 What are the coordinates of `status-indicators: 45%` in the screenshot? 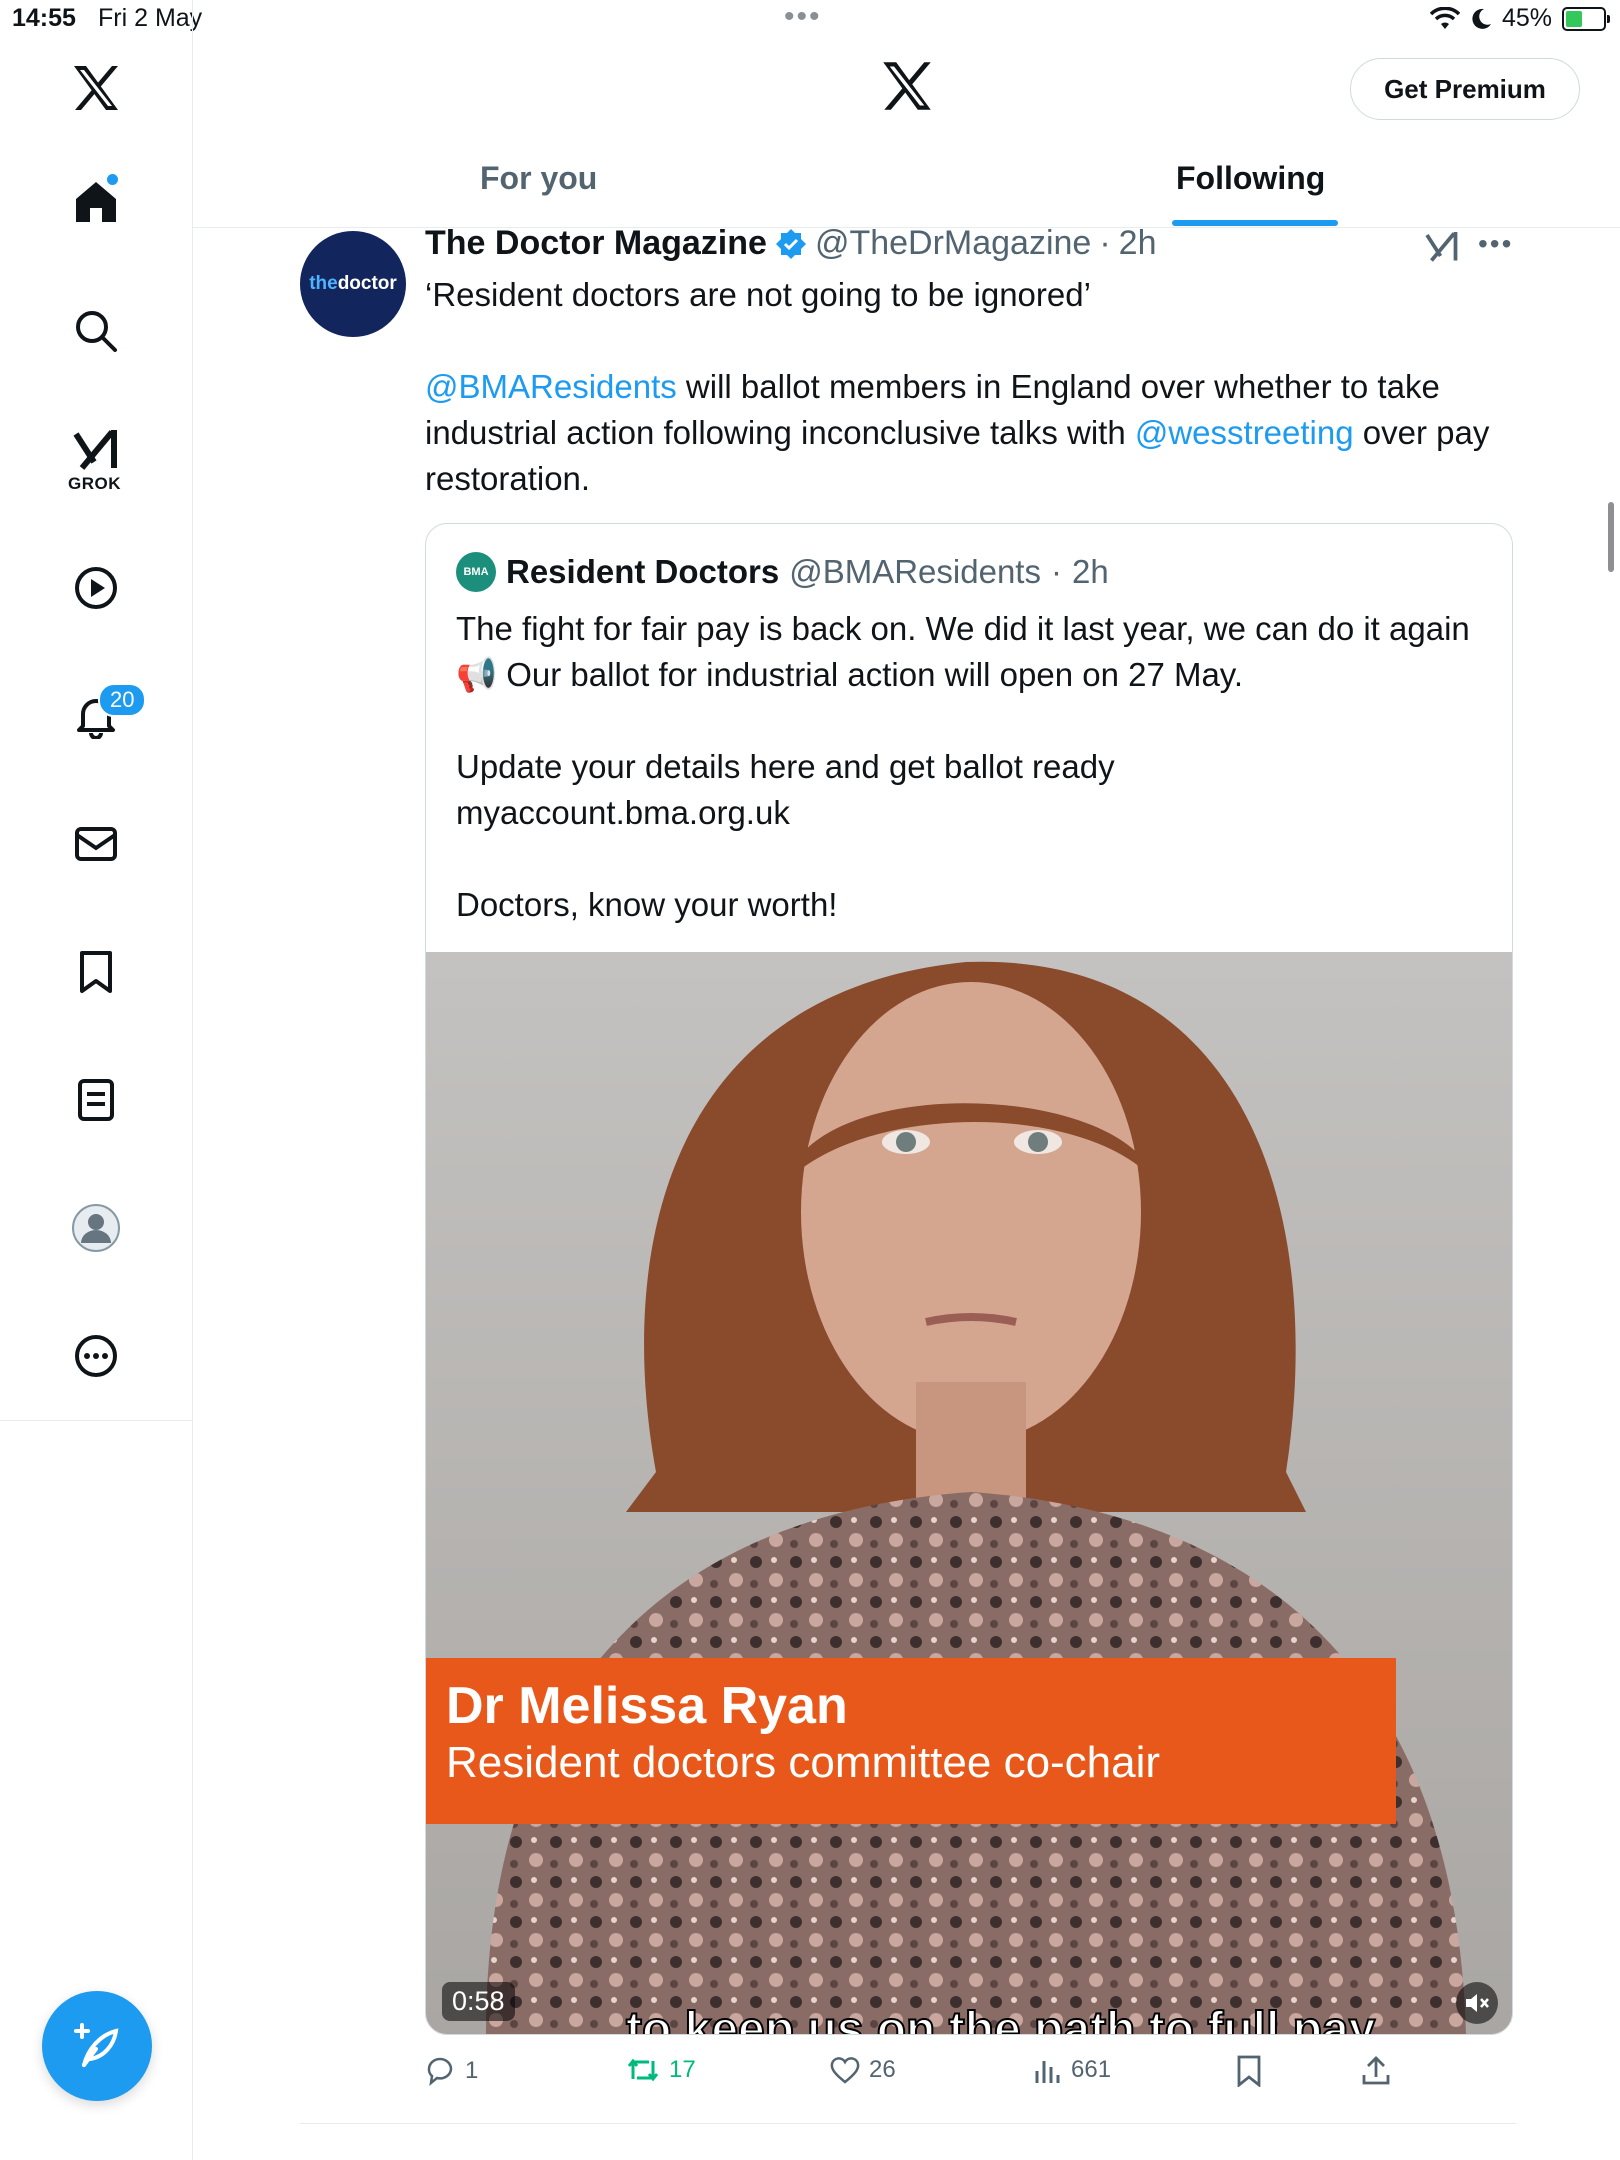 It's located at (1519, 18).